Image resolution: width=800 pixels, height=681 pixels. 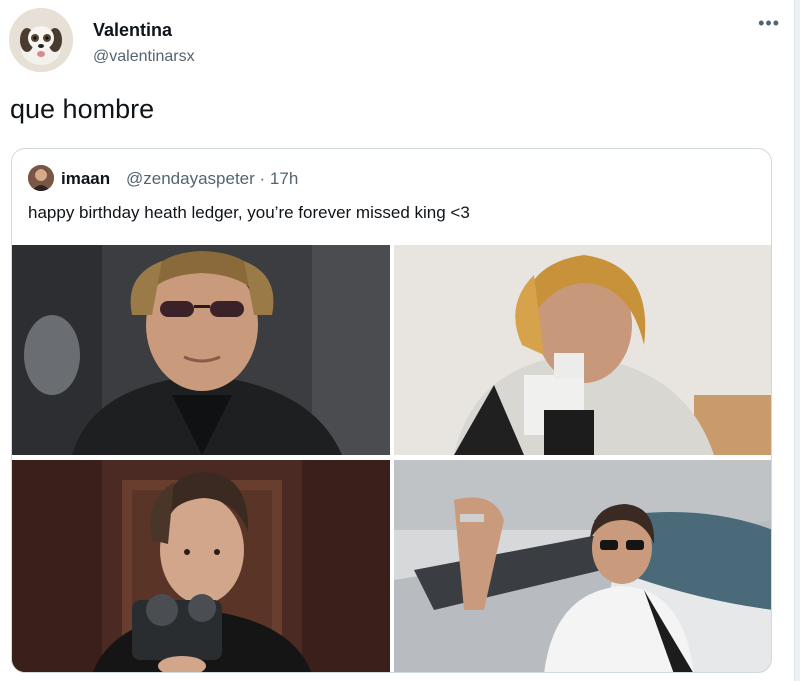 I want to click on quoted-meta: @zendayaspeter · 17h, so click(x=212, y=179).